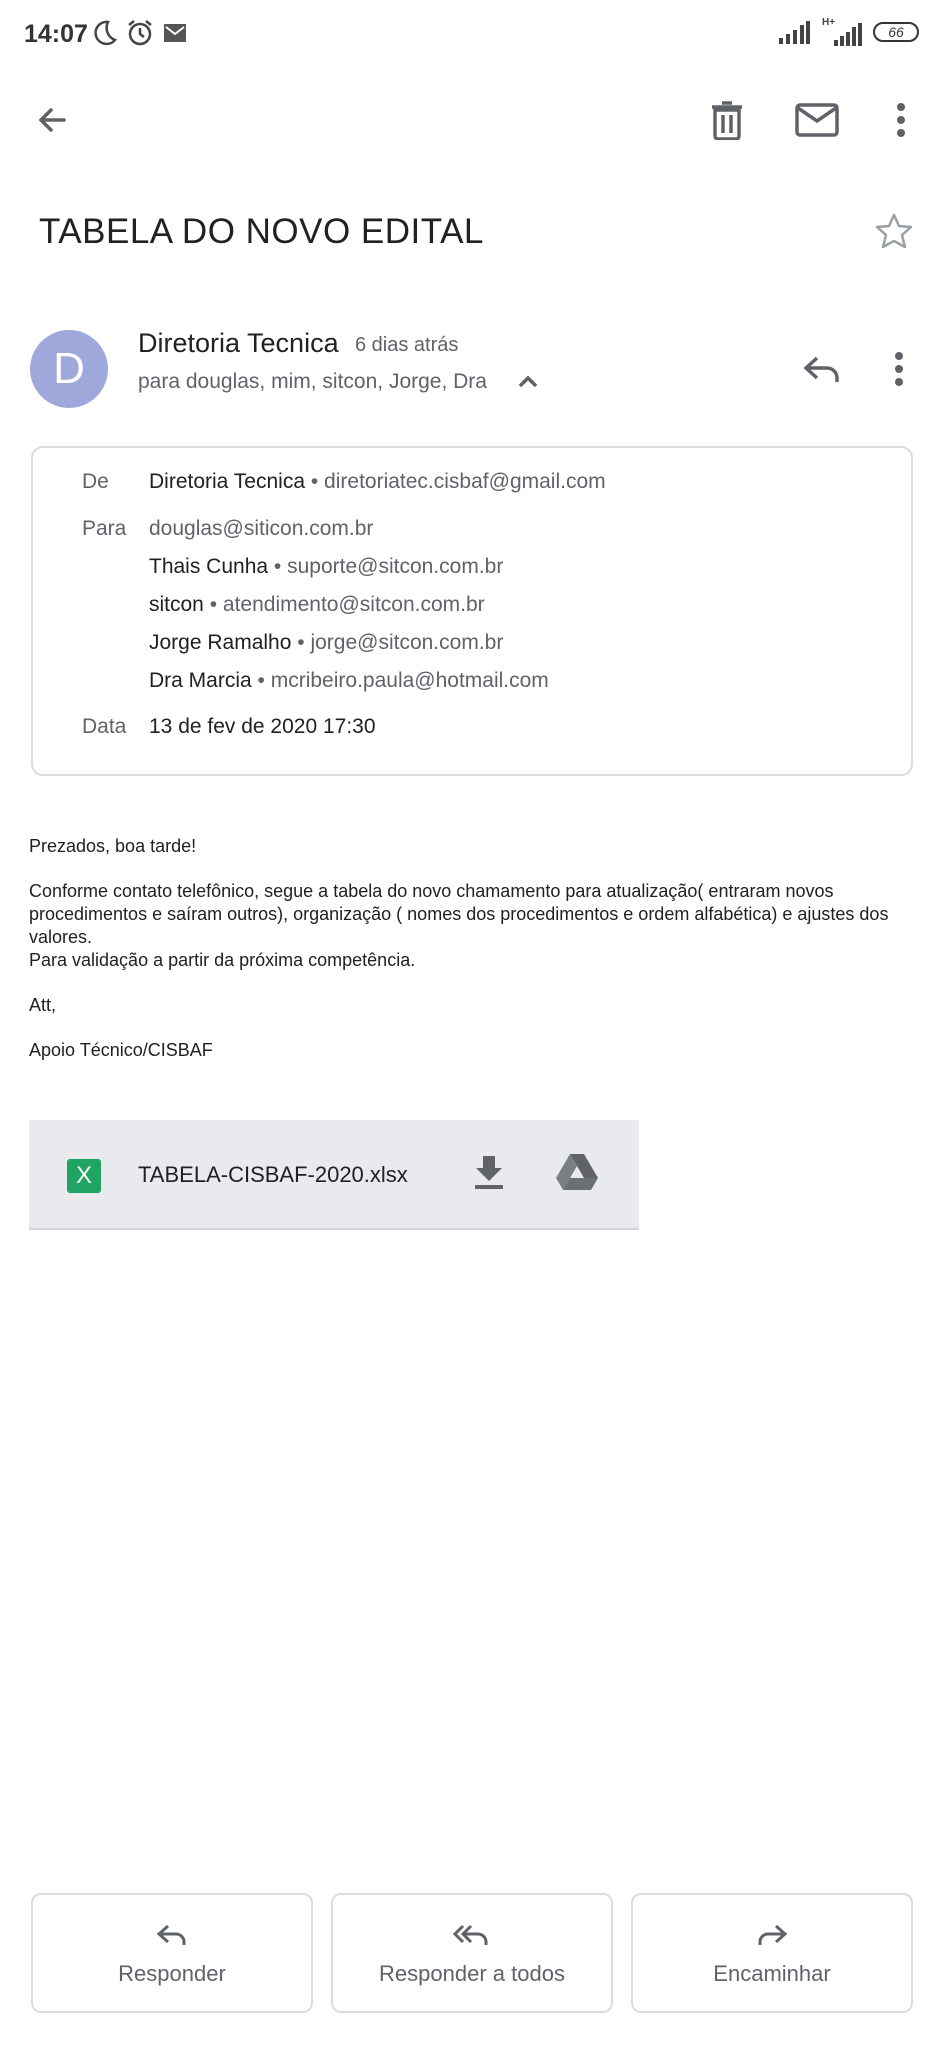  I want to click on recipient-row: Thais Cunha • suporte@sitcon.com.br, so click(326, 566).